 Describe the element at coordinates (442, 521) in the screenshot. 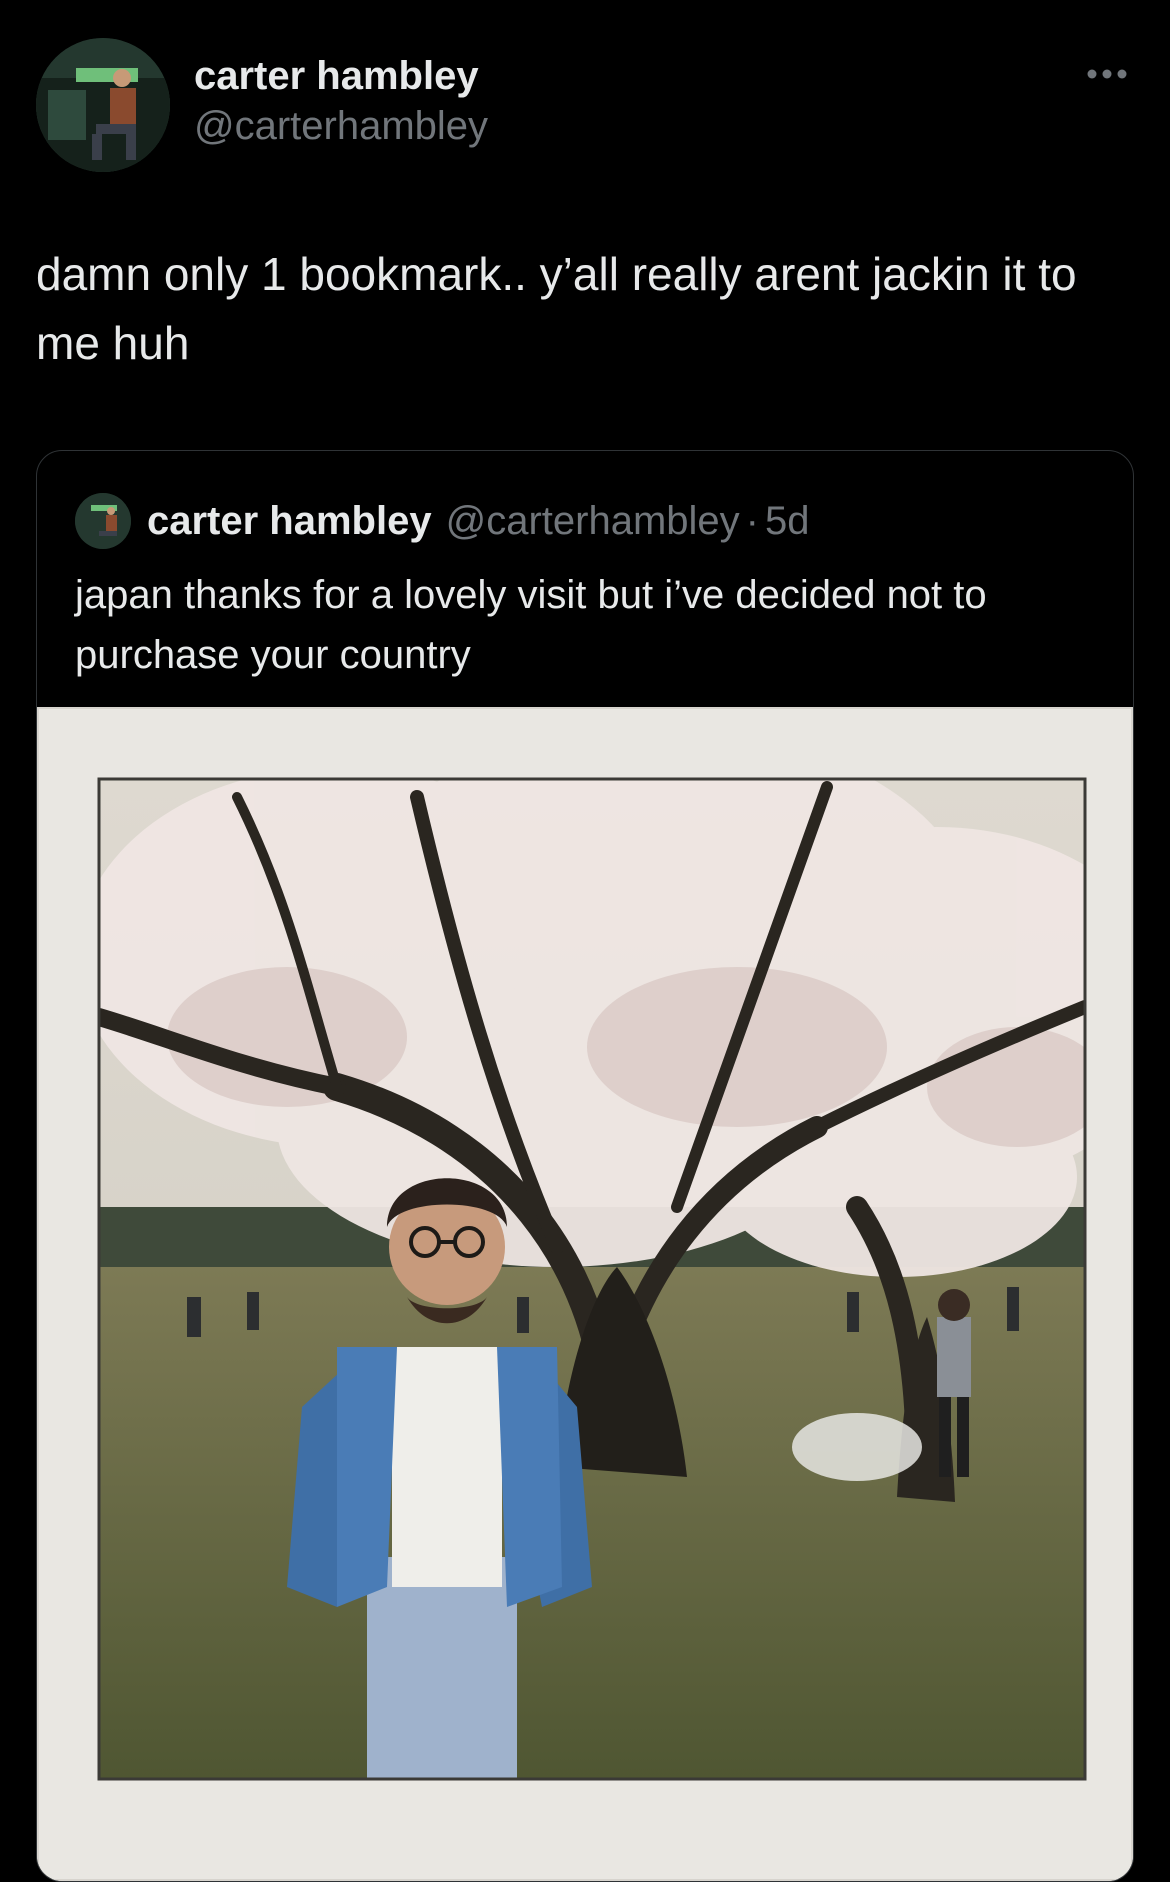

I see `quoted-tweet-header: carter hambley @carterhambley · 5d` at that location.